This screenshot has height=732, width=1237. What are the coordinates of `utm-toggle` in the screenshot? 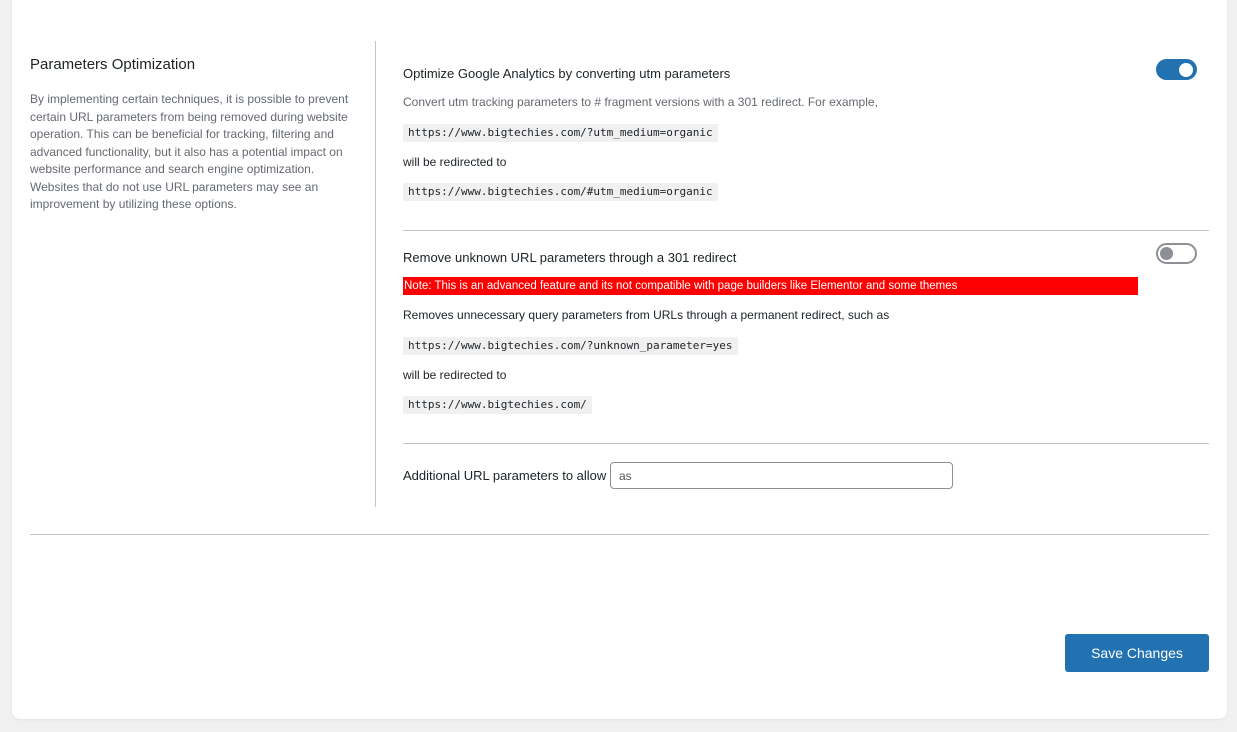 It's located at (1176, 69).